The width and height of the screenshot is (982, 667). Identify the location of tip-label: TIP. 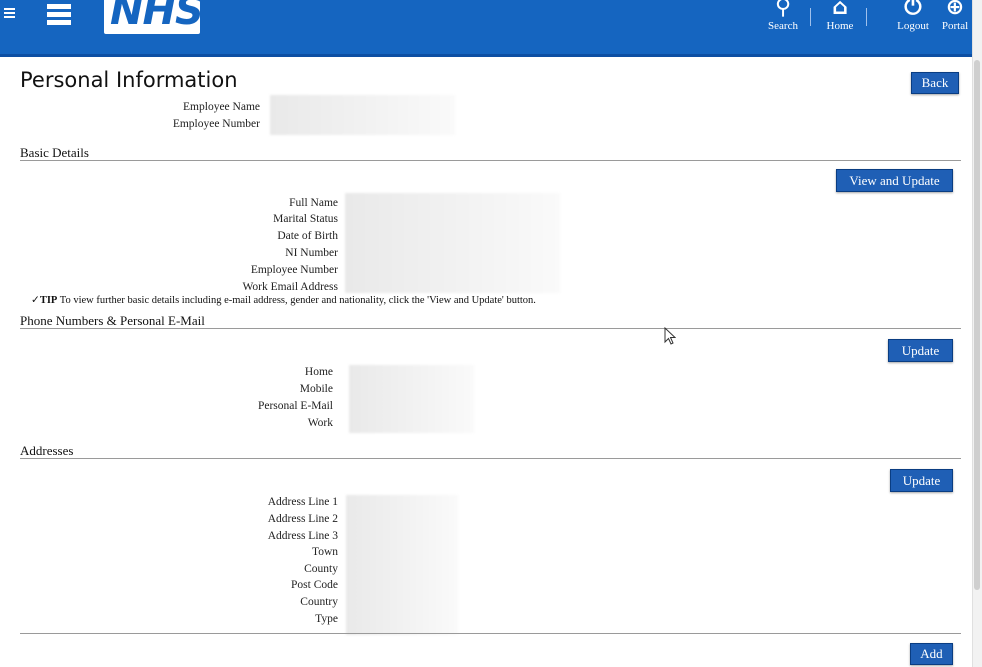
(48, 300).